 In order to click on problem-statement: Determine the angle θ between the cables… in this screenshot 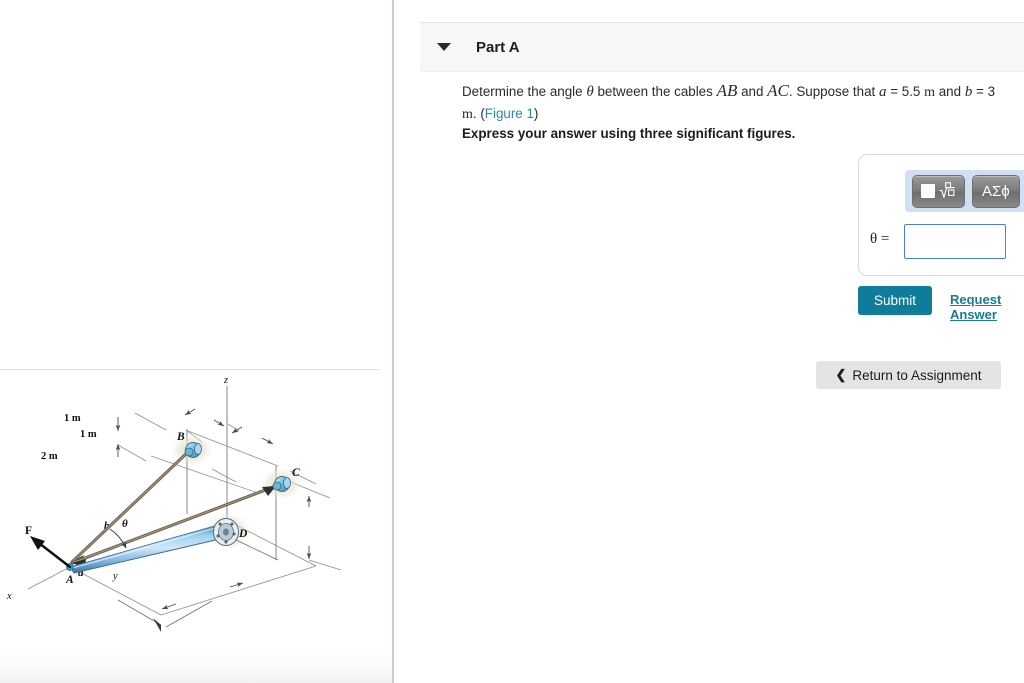, I will do `click(734, 102)`.